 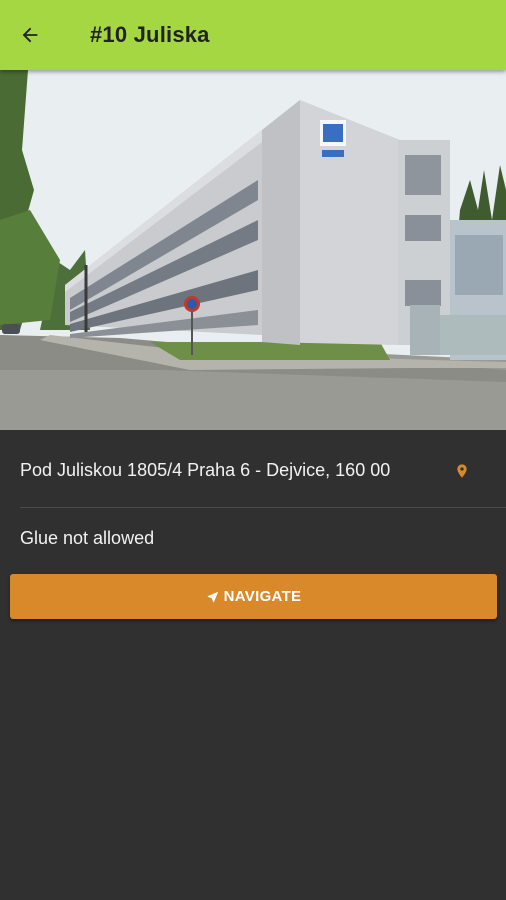 I want to click on map-pin-icon, so click(x=462, y=471).